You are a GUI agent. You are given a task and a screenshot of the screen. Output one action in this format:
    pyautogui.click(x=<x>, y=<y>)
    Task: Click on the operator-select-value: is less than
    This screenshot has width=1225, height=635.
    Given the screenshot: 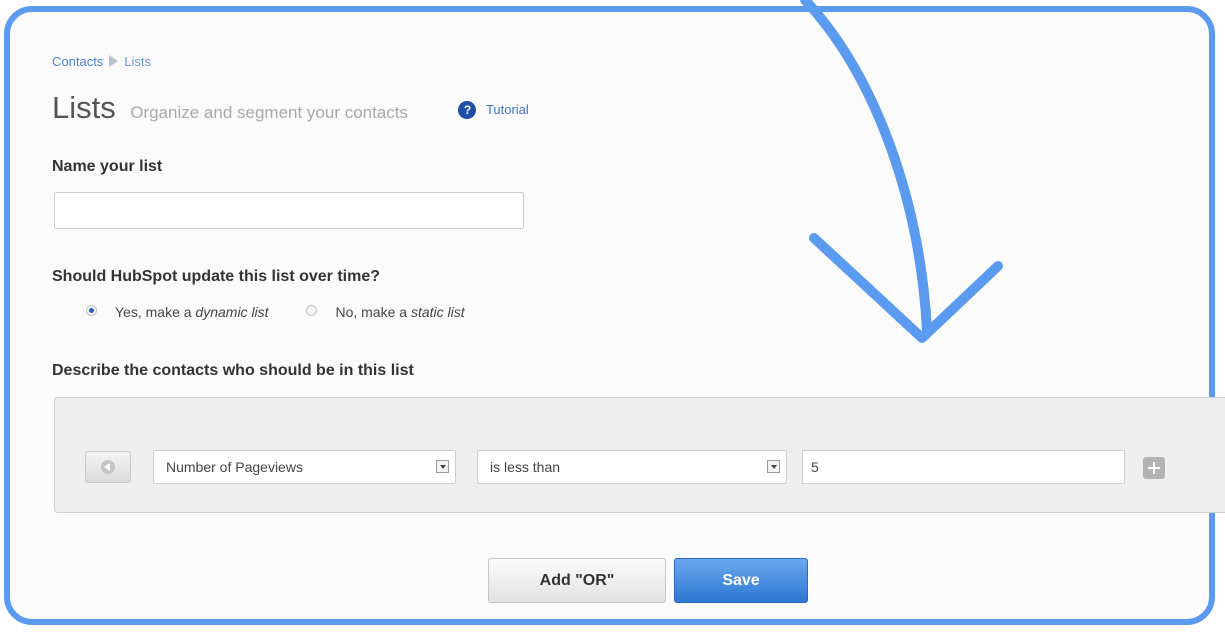 What is the action you would take?
    pyautogui.click(x=525, y=467)
    